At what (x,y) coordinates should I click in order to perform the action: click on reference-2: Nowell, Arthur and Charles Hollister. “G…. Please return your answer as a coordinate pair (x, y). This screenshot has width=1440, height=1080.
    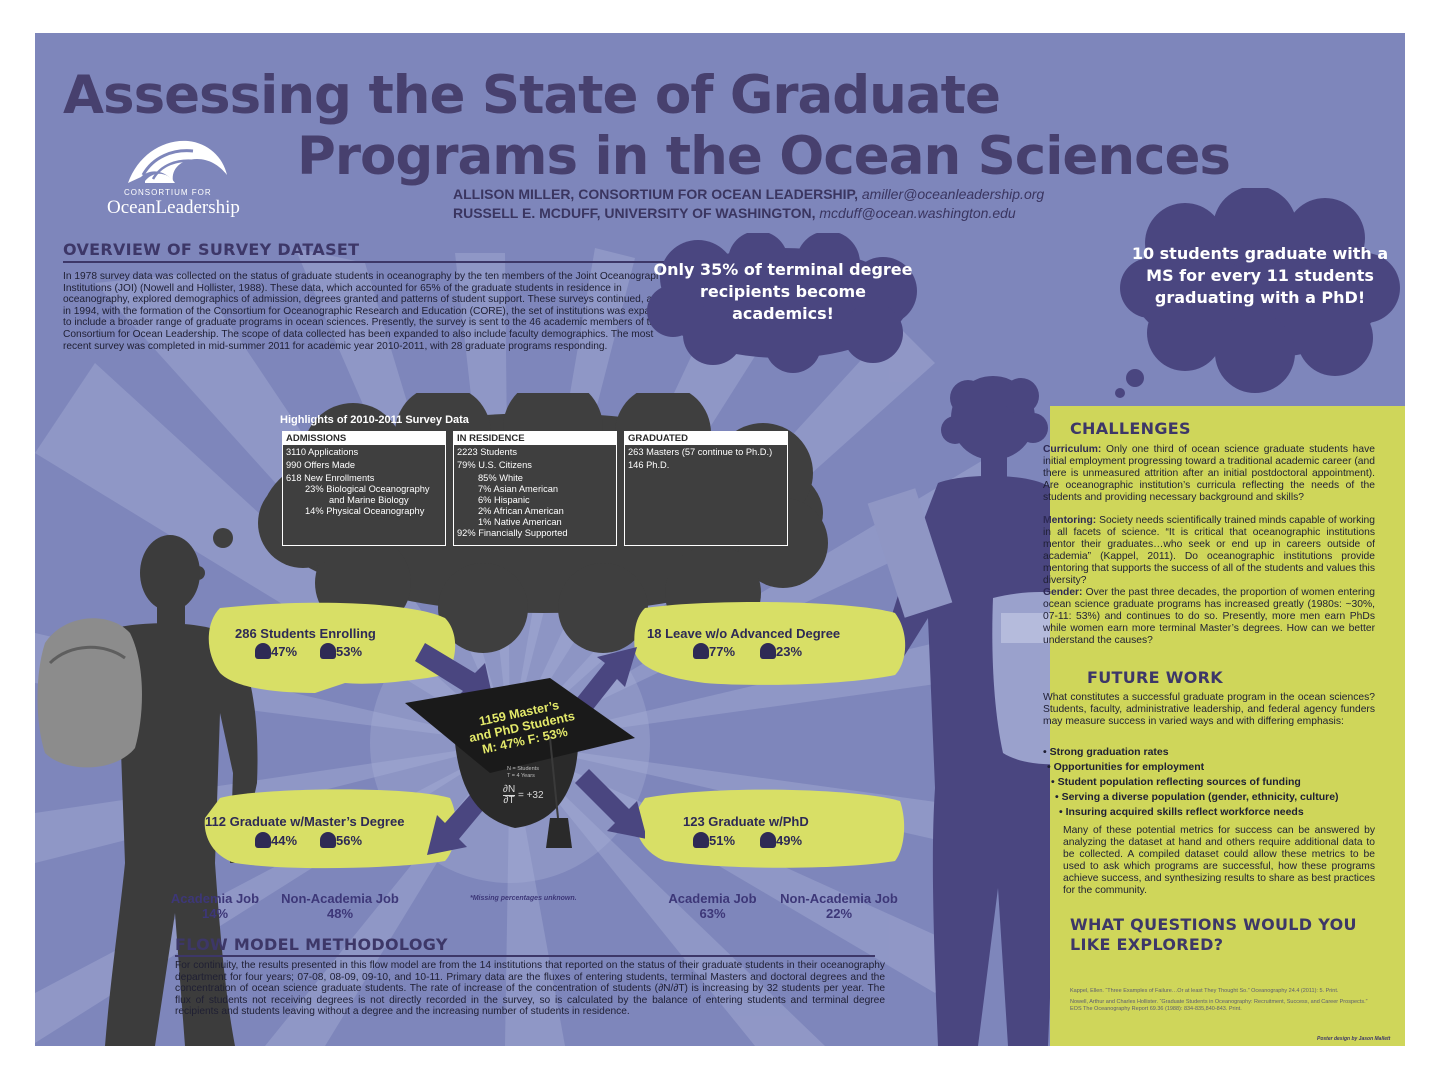
    Looking at the image, I should click on (1219, 1005).